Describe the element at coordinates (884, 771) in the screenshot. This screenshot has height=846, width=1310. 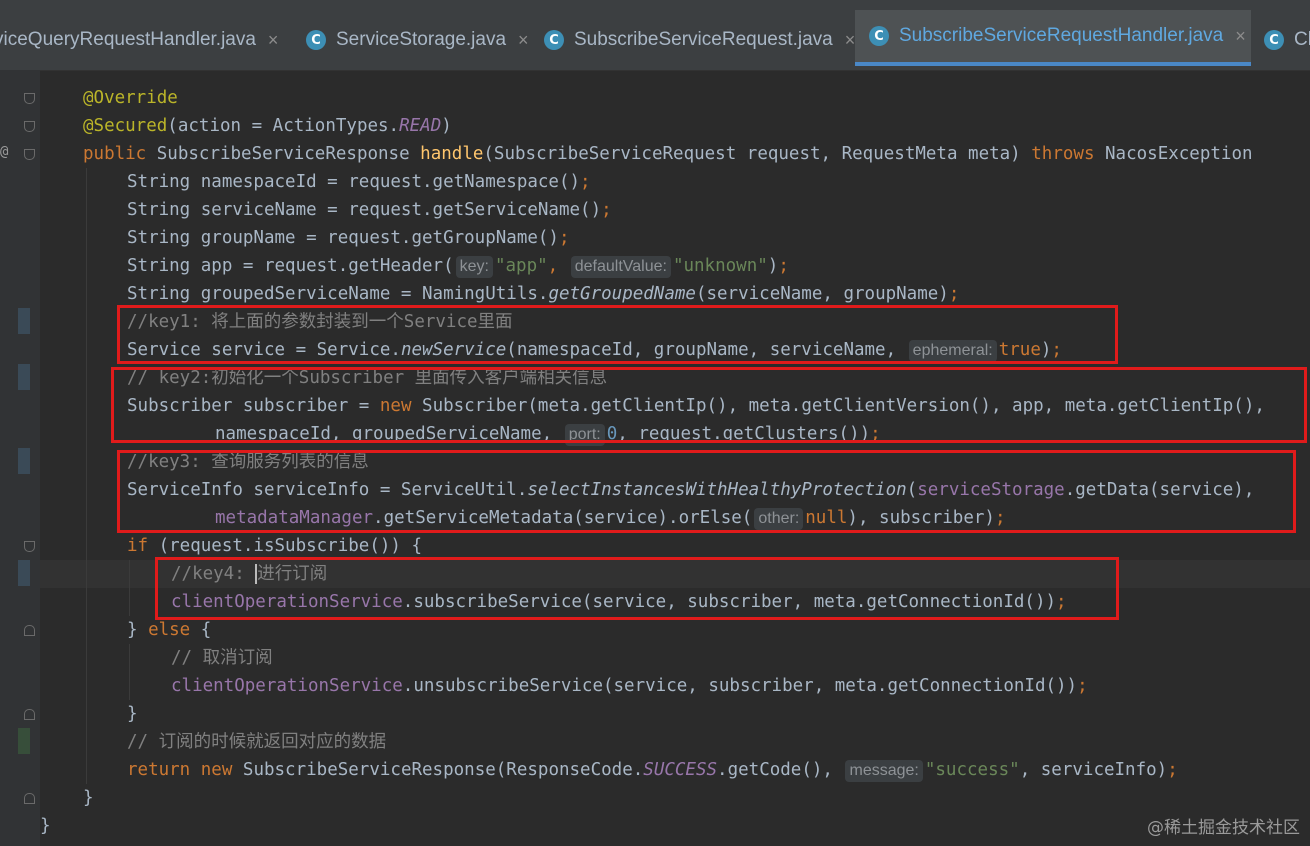
I see `parameter-hint: message:` at that location.